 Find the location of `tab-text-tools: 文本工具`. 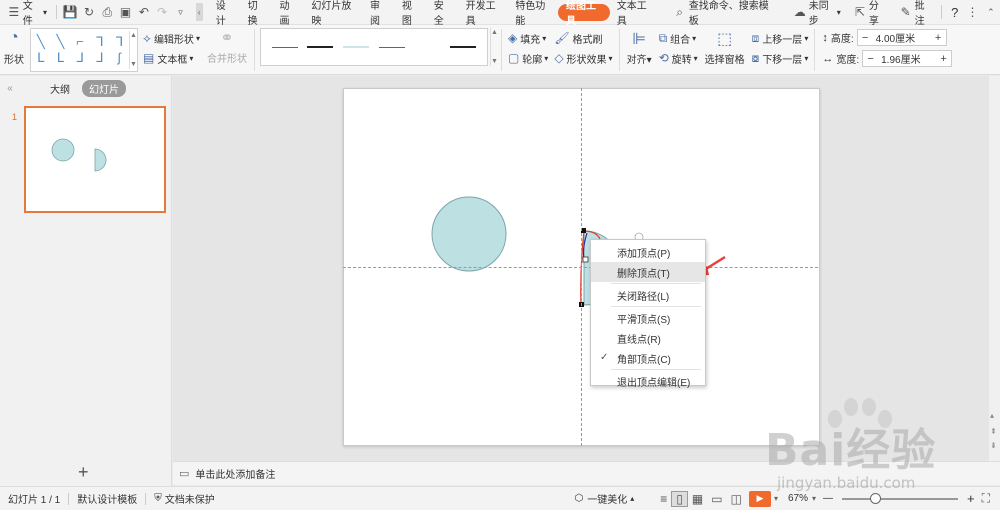

tab-text-tools: 文本工具 is located at coordinates (635, 13).